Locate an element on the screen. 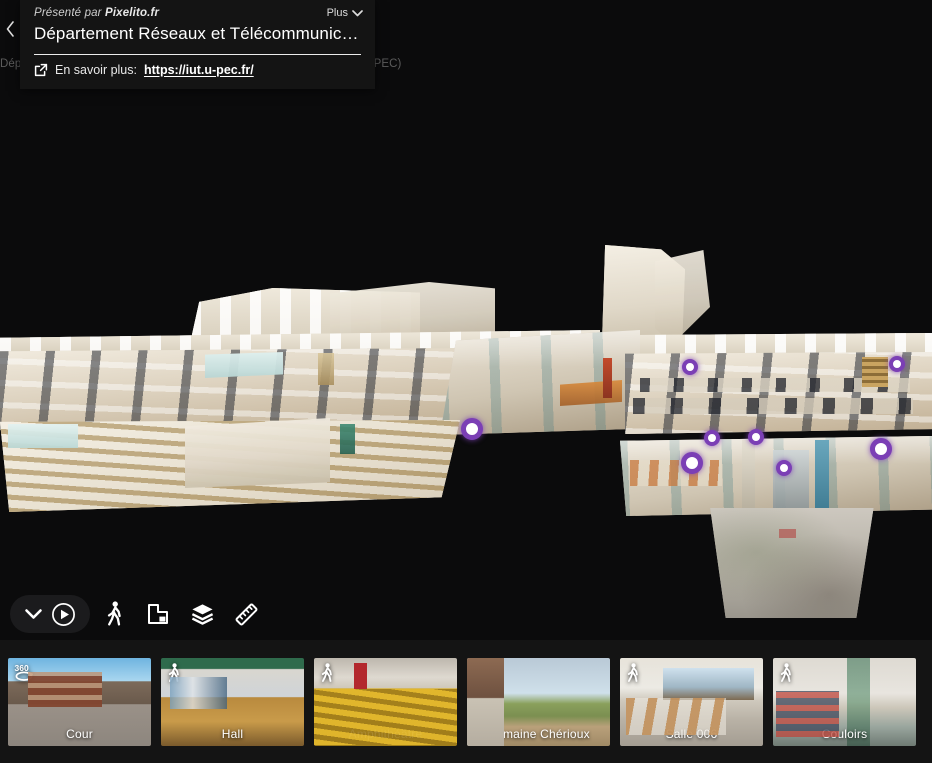 The image size is (932, 763). model-bench-row-b is located at coordinates (773, 406).